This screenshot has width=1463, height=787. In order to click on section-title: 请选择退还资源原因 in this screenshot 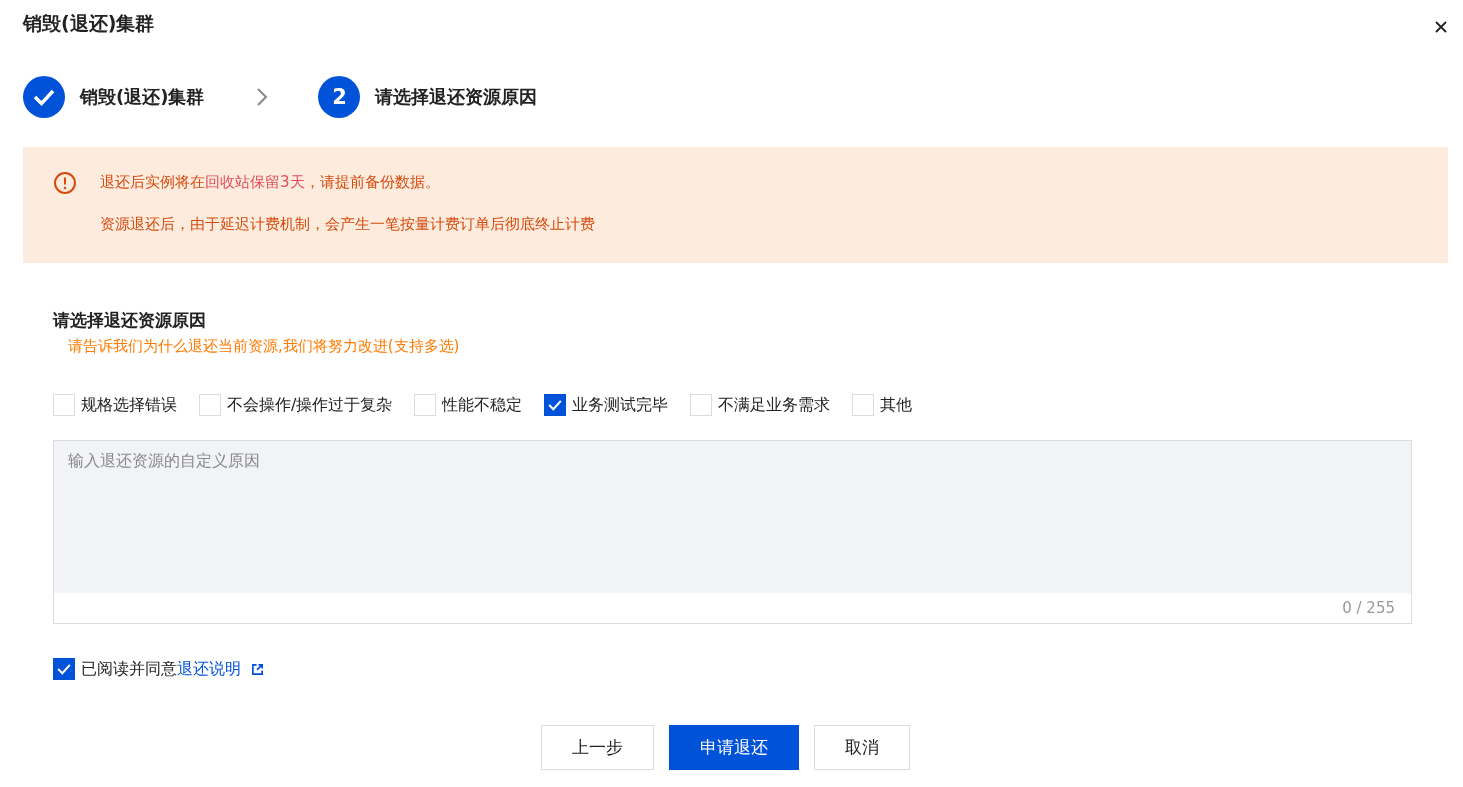, I will do `click(129, 320)`.